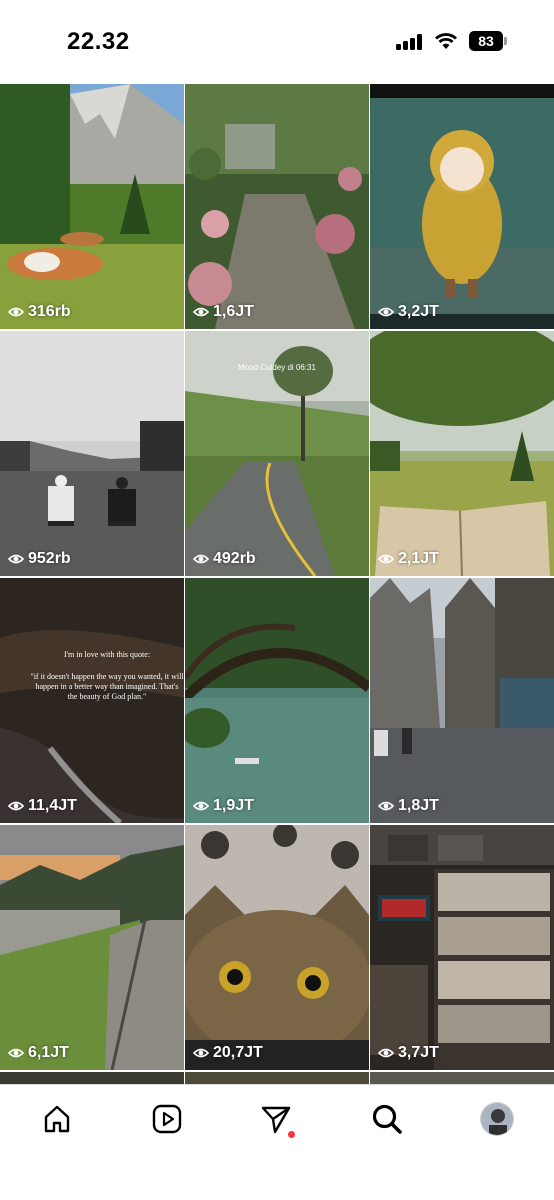 Image resolution: width=554 pixels, height=1200 pixels. Describe the element at coordinates (418, 805) in the screenshot. I see `view-count-label: 1,8JT` at that location.